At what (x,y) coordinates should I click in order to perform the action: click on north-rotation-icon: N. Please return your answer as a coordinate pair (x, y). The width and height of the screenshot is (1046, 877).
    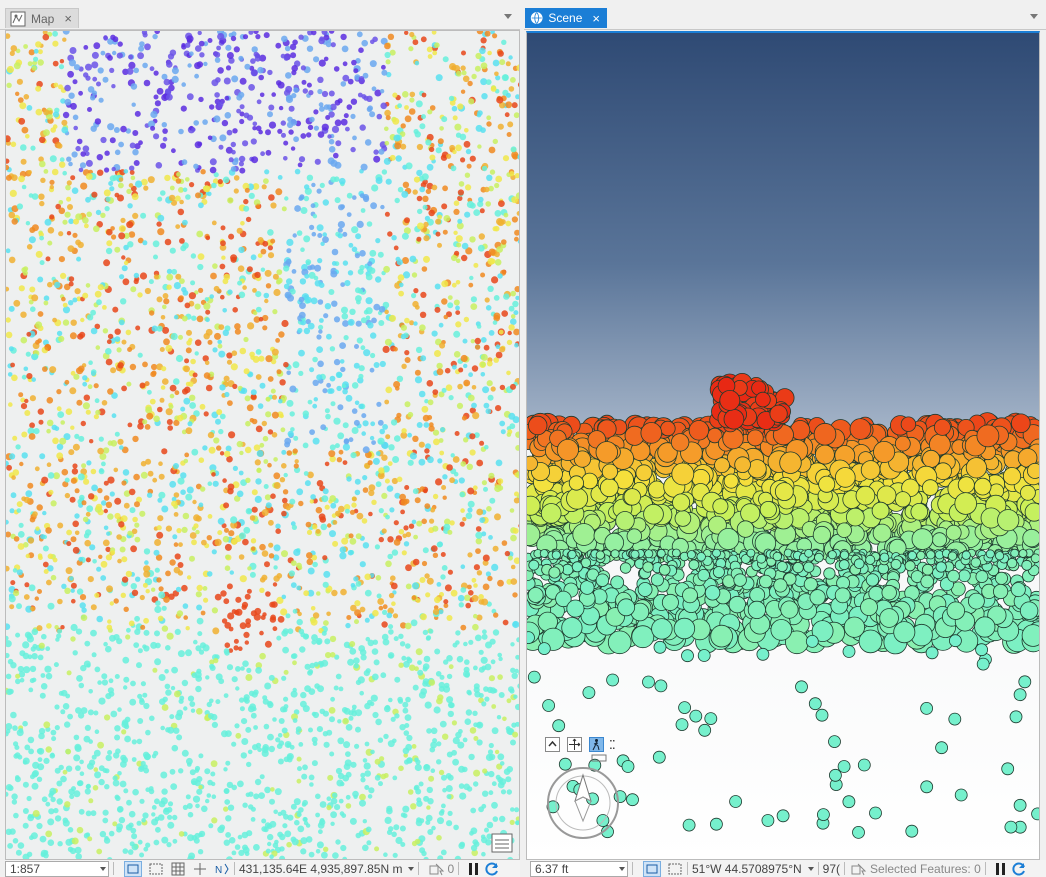
    Looking at the image, I should click on (222, 869).